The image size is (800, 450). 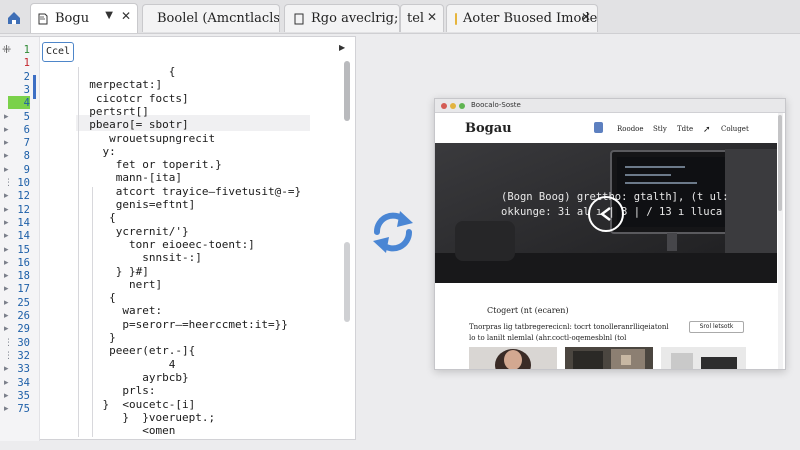 I want to click on code-line: }, so click(x=96, y=337).